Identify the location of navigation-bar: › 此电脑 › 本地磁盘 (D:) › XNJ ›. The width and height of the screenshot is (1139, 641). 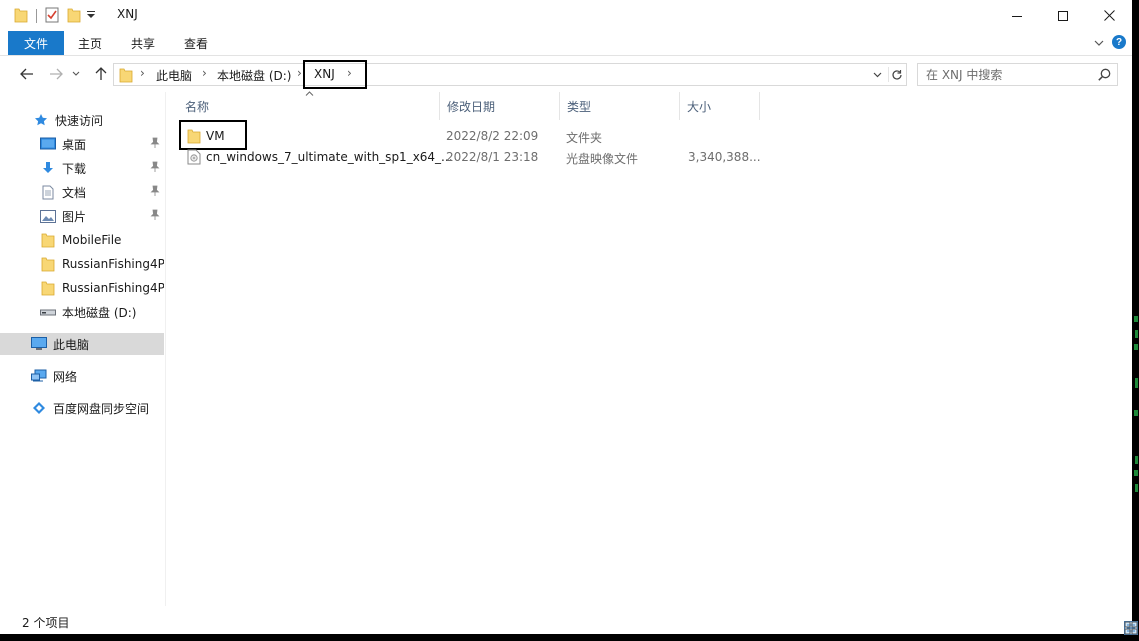
(566, 76).